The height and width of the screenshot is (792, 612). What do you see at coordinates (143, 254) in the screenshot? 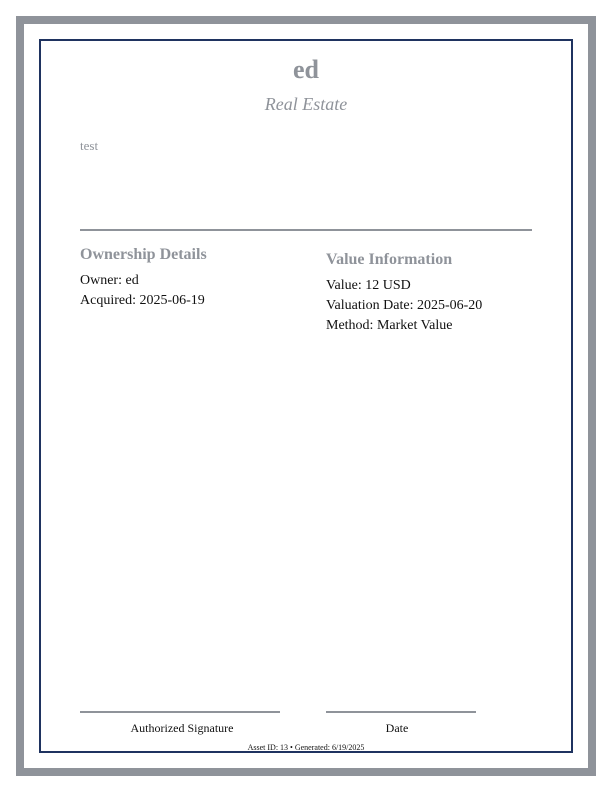
I see `ownership-heading: Ownership Details` at bounding box center [143, 254].